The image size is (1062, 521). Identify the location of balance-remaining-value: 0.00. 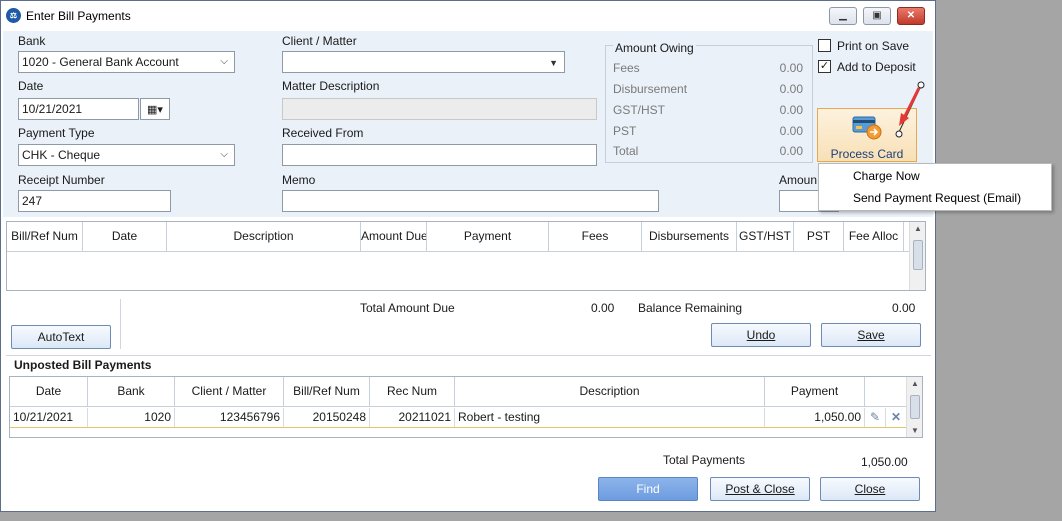
(904, 308).